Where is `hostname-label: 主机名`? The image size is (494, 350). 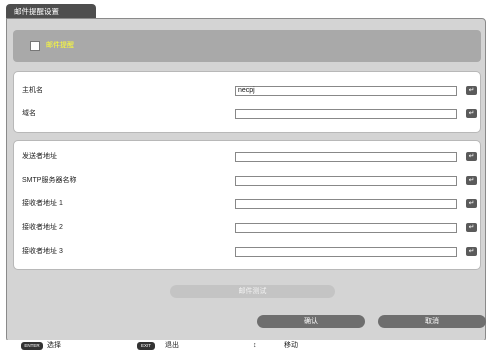
hostname-label: 主机名 is located at coordinates (32, 90).